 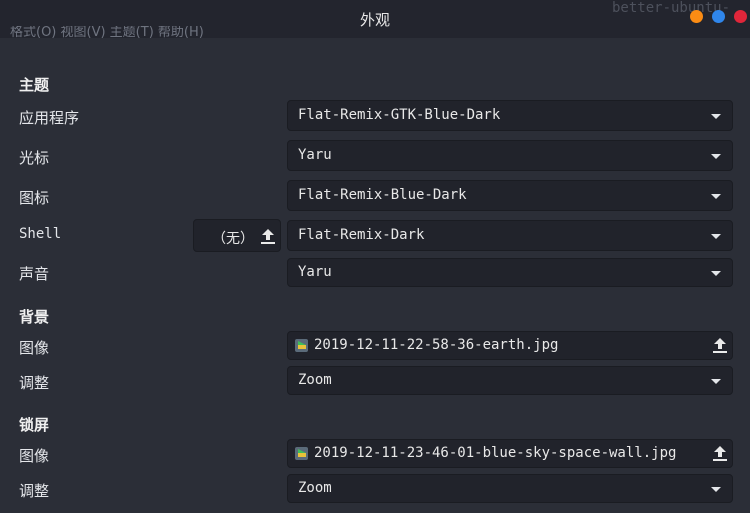 I want to click on applications-theme-value: Flat-Remix-GTK-Blue-Dark, so click(x=399, y=115).